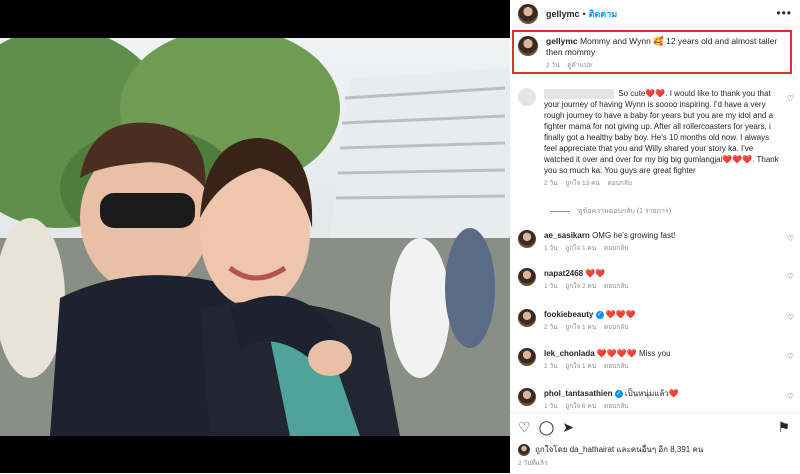 This screenshot has width=800, height=474. What do you see at coordinates (634, 235) in the screenshot?
I see `comment-text: OMG he's growing fast!` at bounding box center [634, 235].